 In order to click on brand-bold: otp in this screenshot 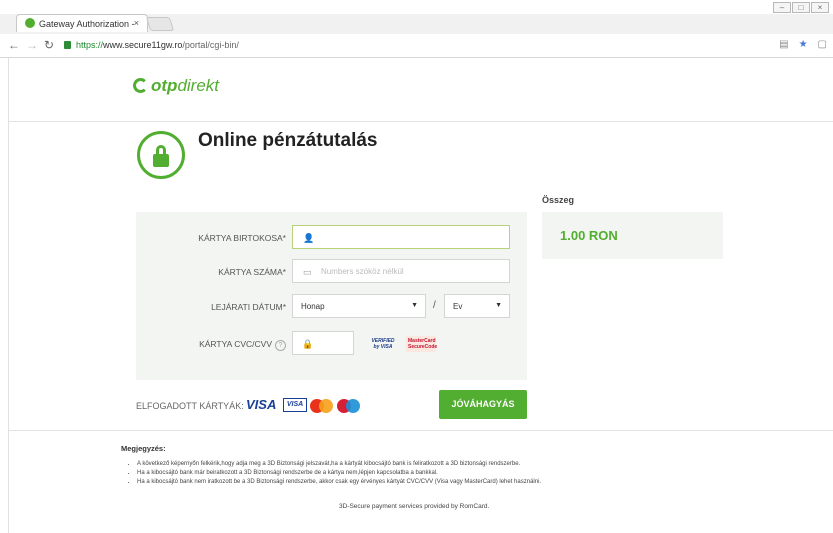, I will do `click(164, 85)`.